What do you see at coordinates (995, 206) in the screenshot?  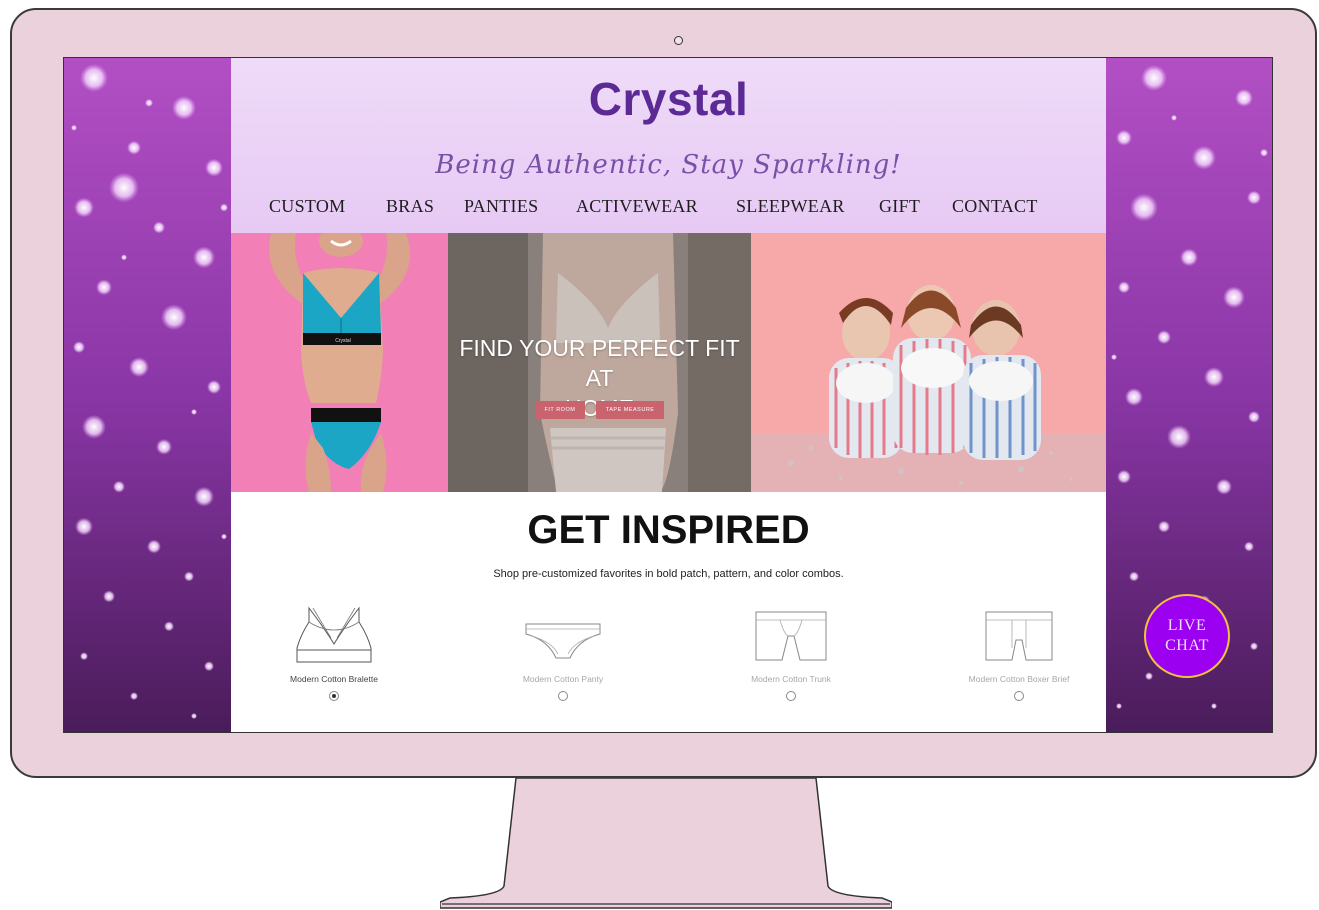 I see `nav-contact: CONTACT` at bounding box center [995, 206].